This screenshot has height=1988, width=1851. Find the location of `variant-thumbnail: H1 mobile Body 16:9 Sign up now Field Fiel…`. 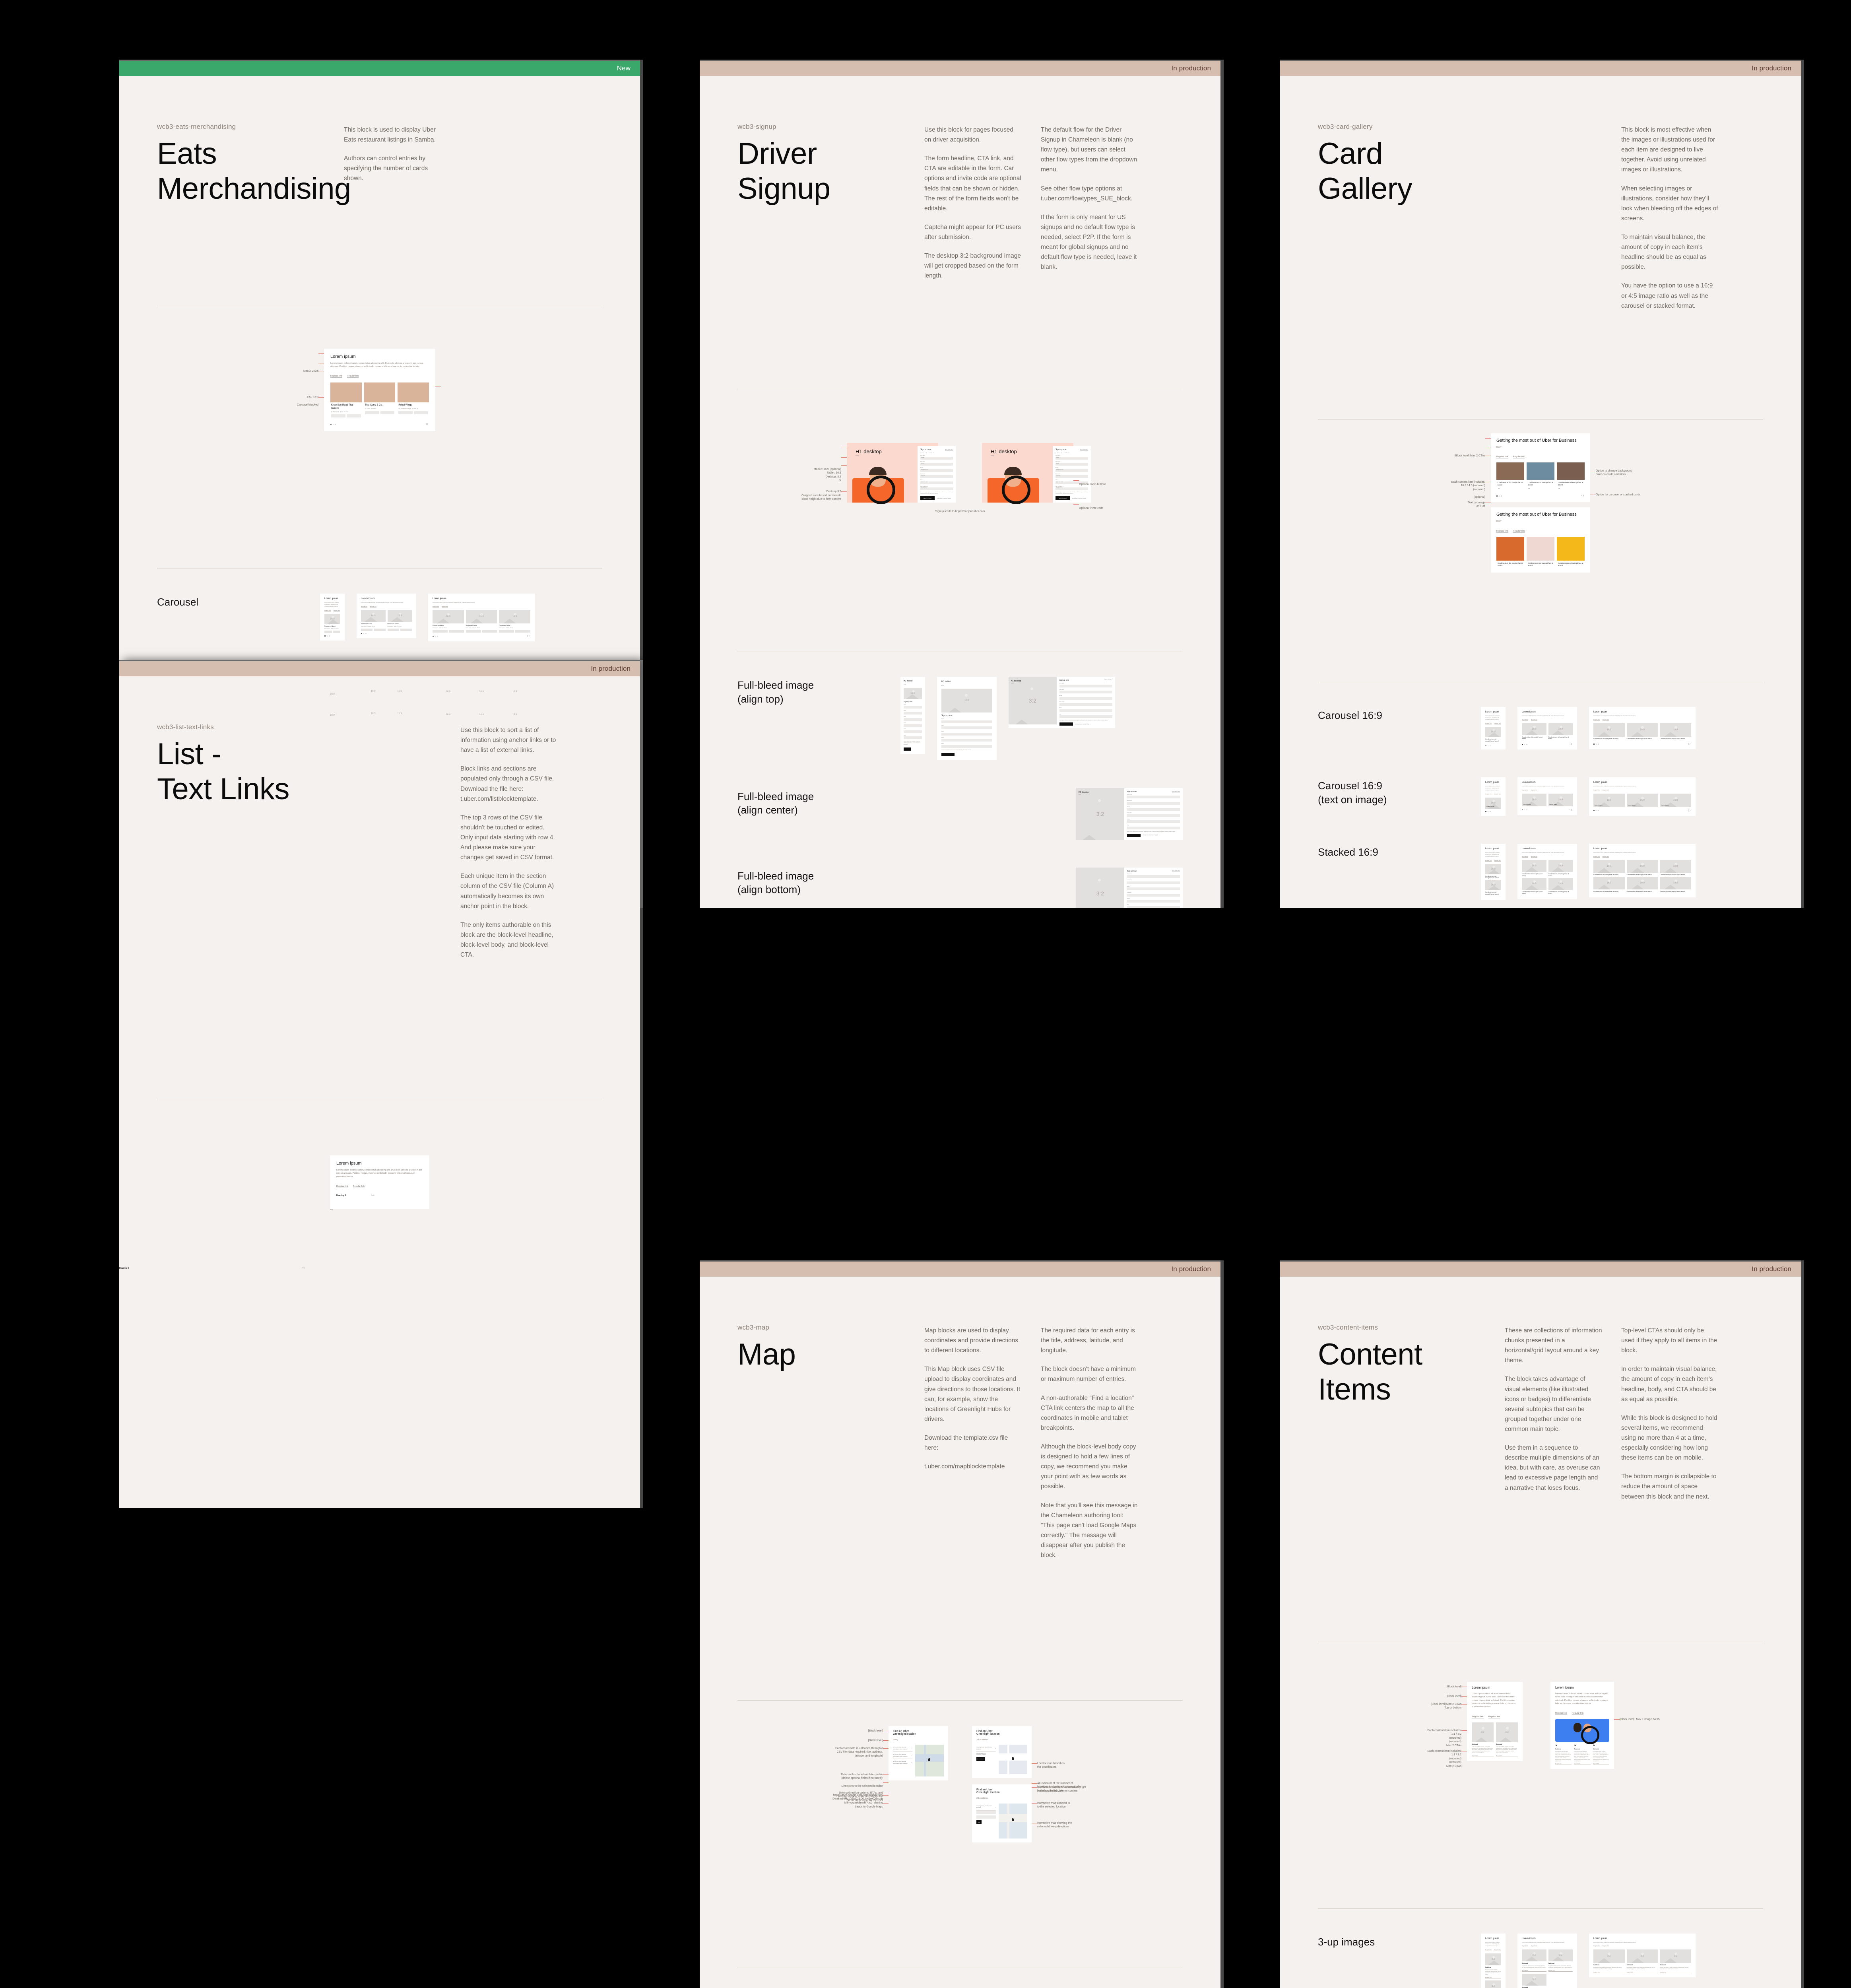

variant-thumbnail: H1 mobile Body 16:9 Sign up now Field Fiel… is located at coordinates (912, 715).